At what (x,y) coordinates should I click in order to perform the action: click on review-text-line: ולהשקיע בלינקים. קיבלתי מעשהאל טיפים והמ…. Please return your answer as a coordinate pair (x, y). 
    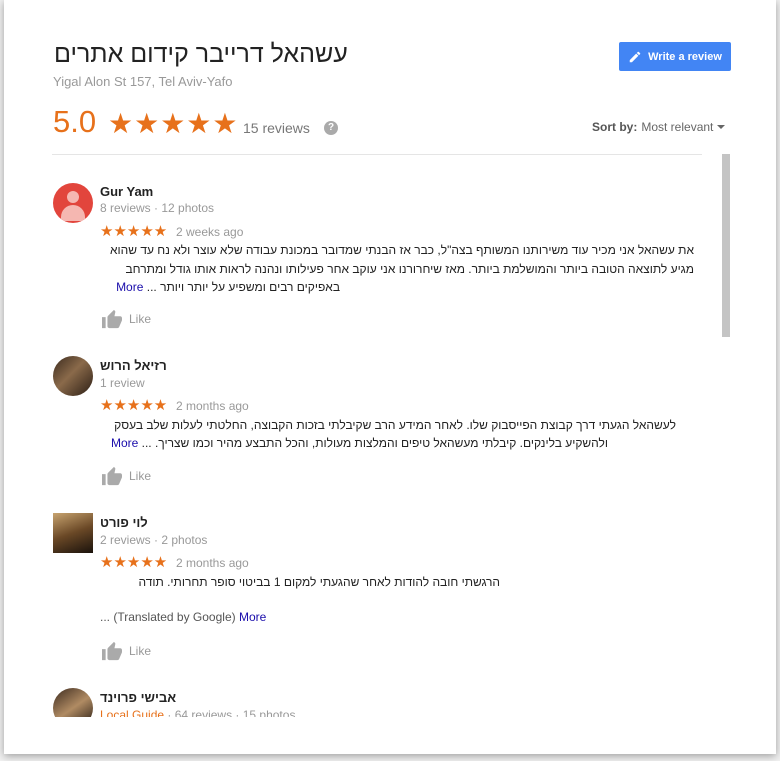
    Looking at the image, I should click on (354, 443).